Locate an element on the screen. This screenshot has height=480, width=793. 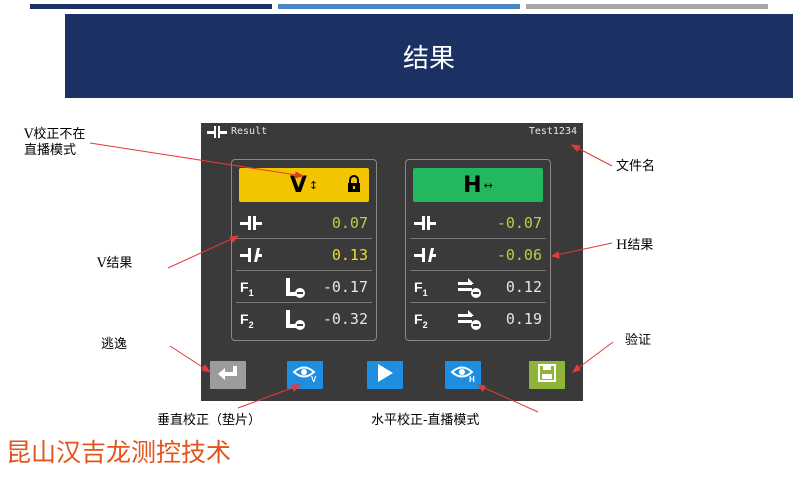
annotation-v-not-live: V校正不在 直播模式 is located at coordinates (55, 142).